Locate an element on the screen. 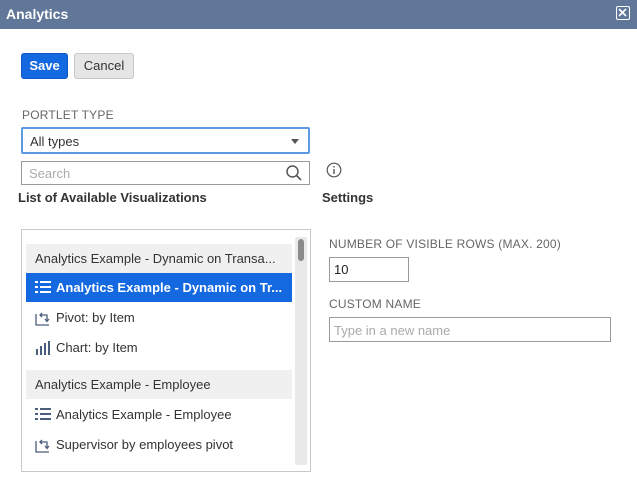 Image resolution: width=637 pixels, height=498 pixels. portlet-type-select: All types is located at coordinates (165, 140).